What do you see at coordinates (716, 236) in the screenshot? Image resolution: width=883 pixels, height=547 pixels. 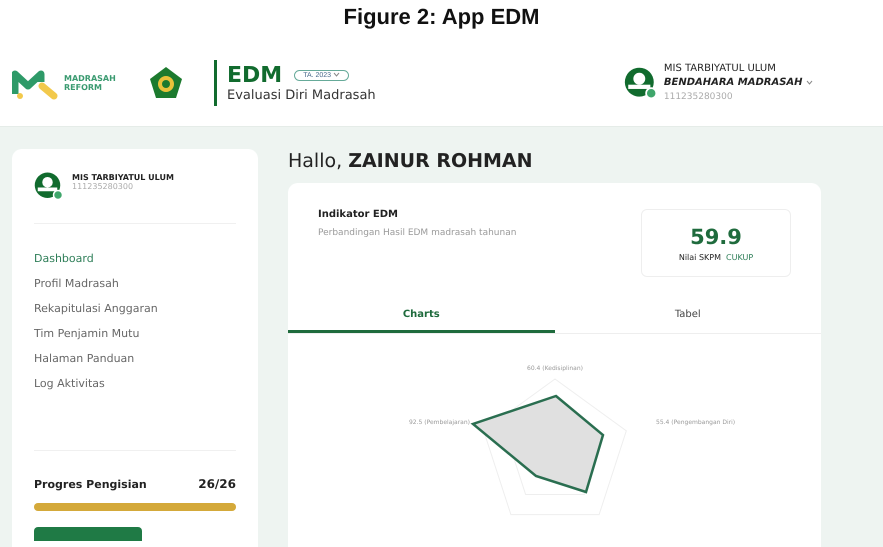 I see `score-value: 59.9` at bounding box center [716, 236].